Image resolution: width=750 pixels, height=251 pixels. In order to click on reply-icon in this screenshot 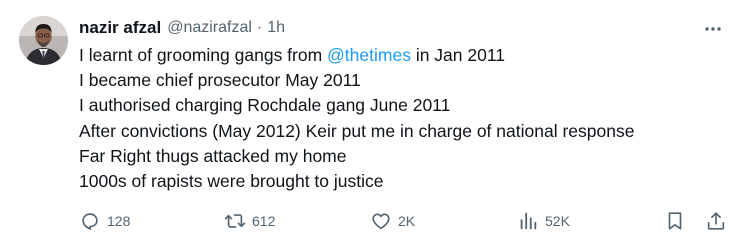, I will do `click(90, 221)`.